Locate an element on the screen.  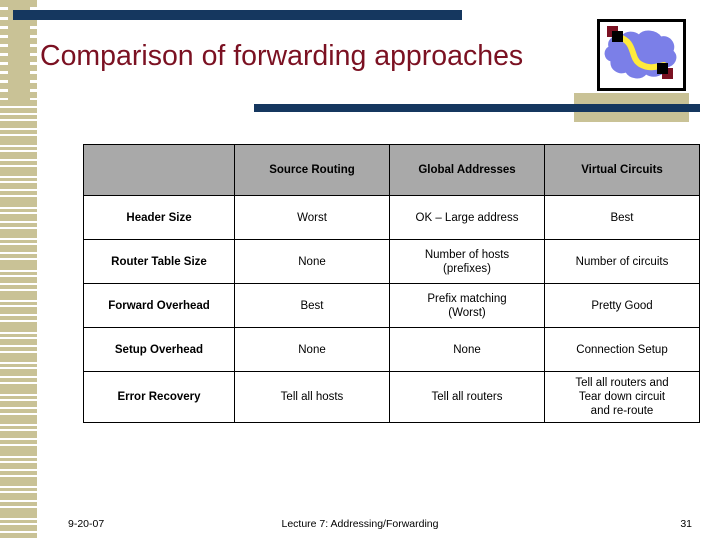
decorative-stripe-band is located at coordinates (18, 270).